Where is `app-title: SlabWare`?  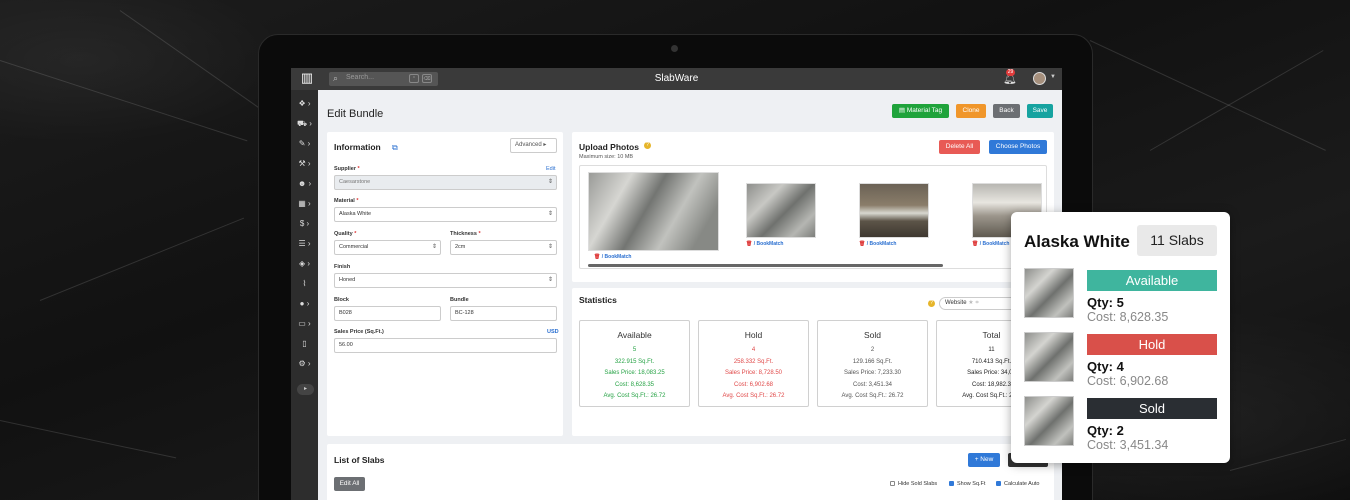
app-title: SlabWare is located at coordinates (676, 78).